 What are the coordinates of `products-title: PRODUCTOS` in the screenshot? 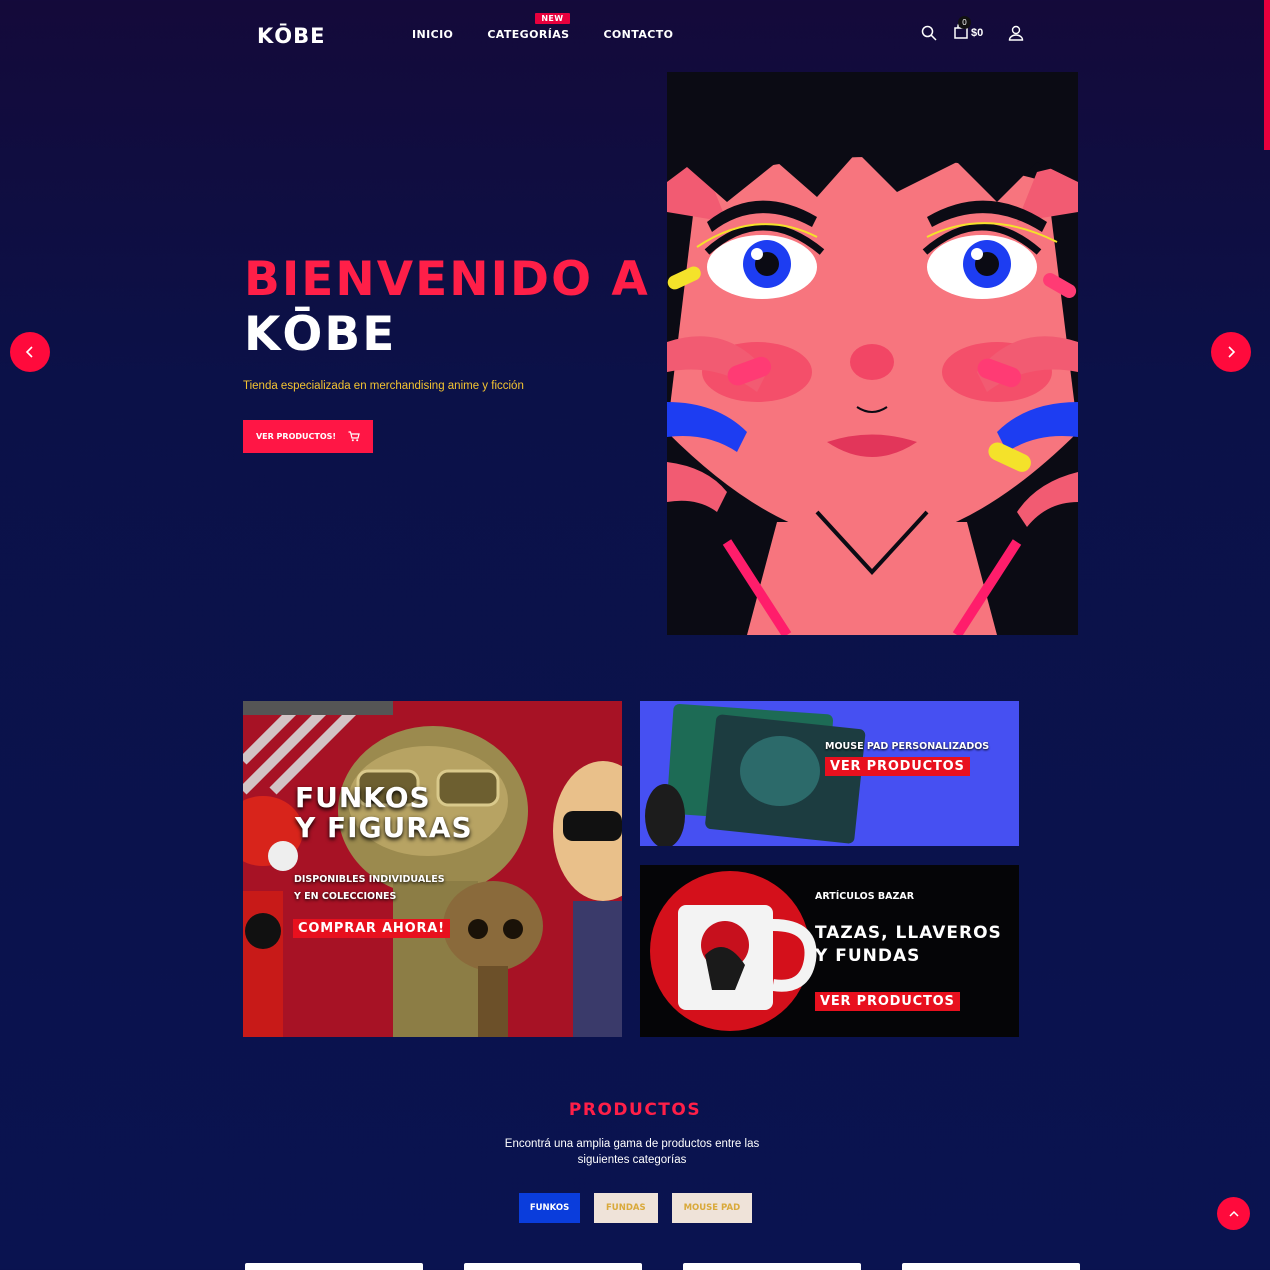 It's located at (635, 1110).